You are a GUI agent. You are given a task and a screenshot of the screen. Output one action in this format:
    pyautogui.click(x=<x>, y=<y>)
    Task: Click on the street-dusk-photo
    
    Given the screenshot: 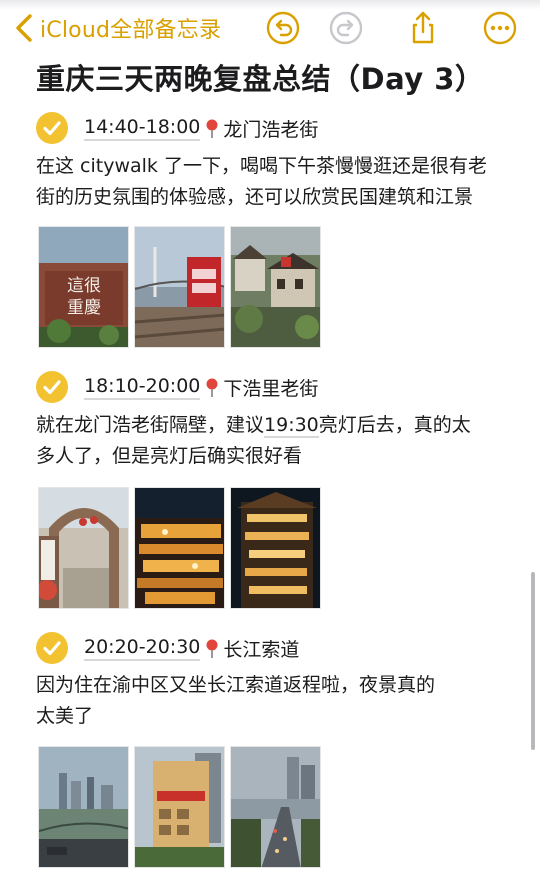 What is the action you would take?
    pyautogui.click(x=275, y=807)
    